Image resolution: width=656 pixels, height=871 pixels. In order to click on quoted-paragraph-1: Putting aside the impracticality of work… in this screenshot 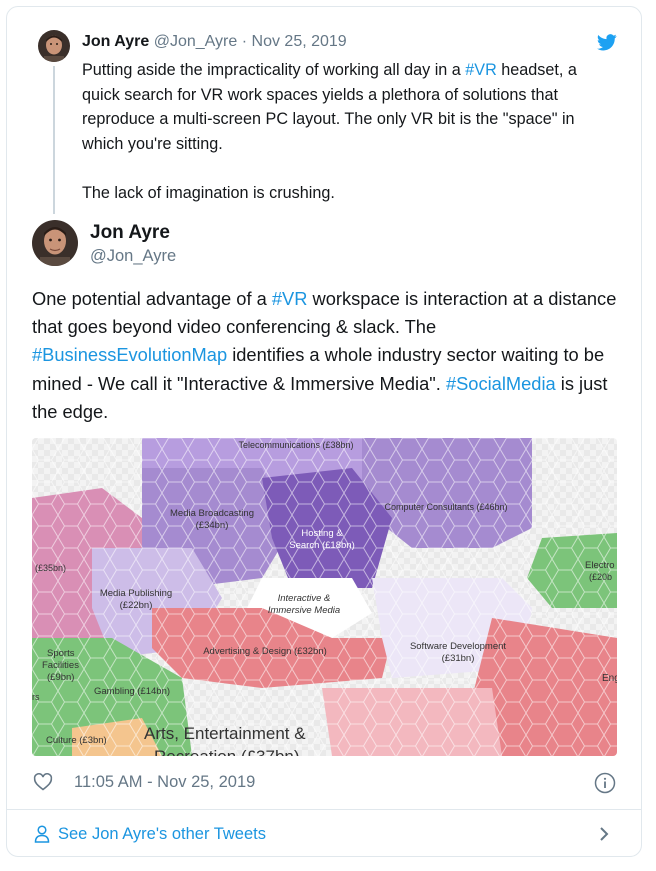, I will do `click(349, 107)`.